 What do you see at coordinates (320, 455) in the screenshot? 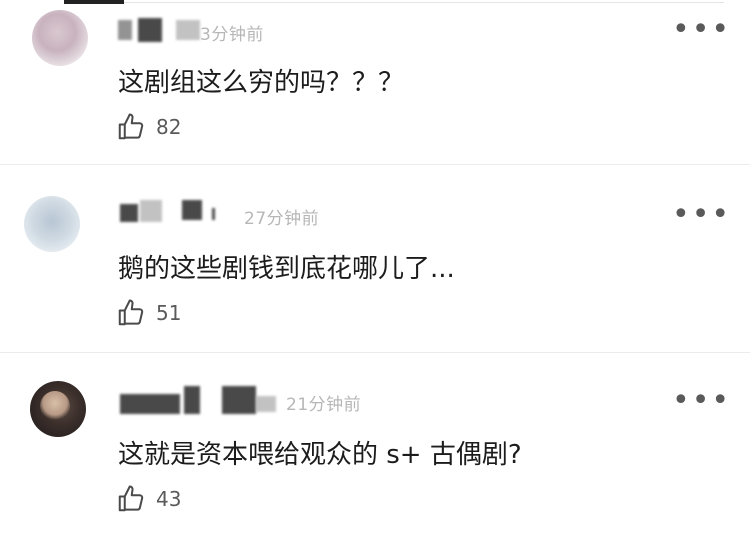
I see `comment-text: 这就是资本喂给观众的 s+ 古偶剧?` at bounding box center [320, 455].